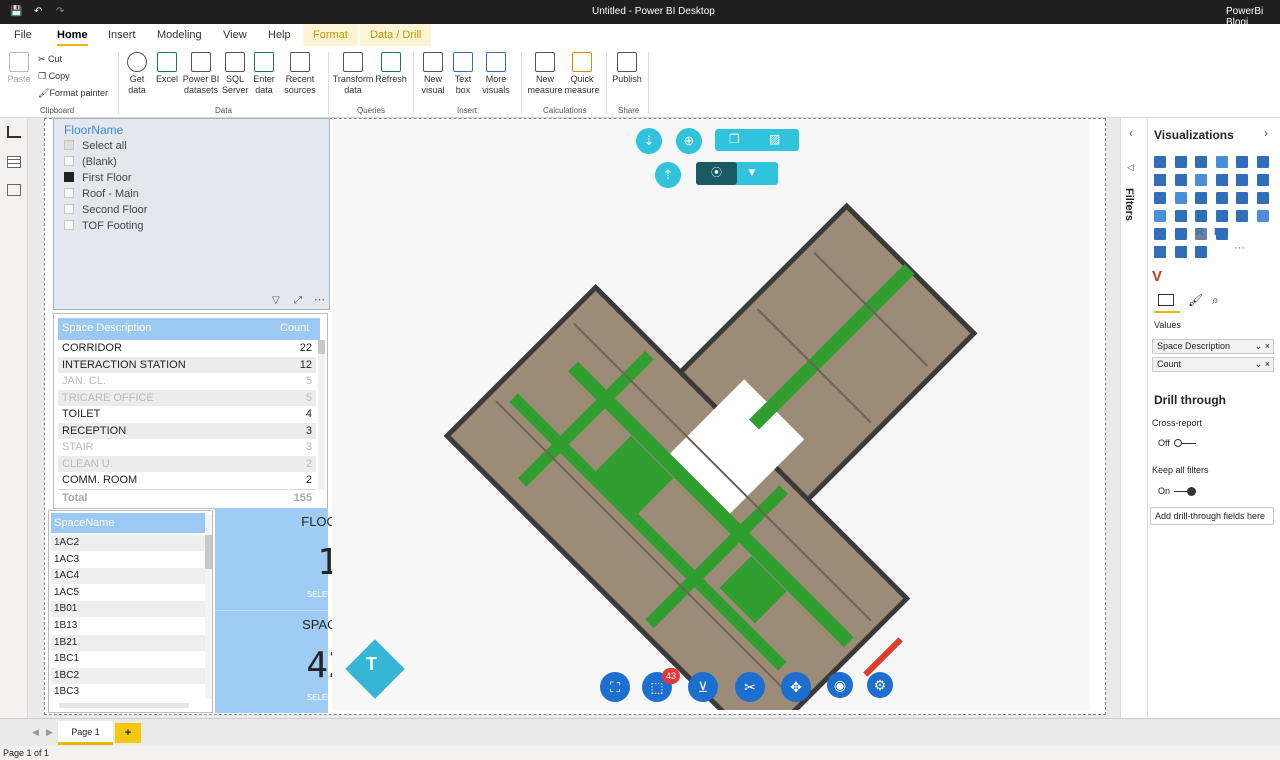 The width and height of the screenshot is (1280, 760). I want to click on slicer-item-tof-footing: TOF Footing, so click(104, 226).